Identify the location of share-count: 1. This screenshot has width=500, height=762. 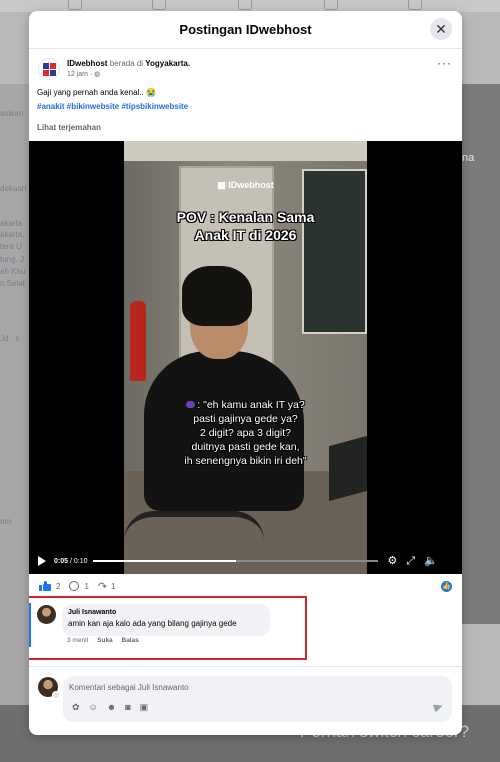
(113, 586).